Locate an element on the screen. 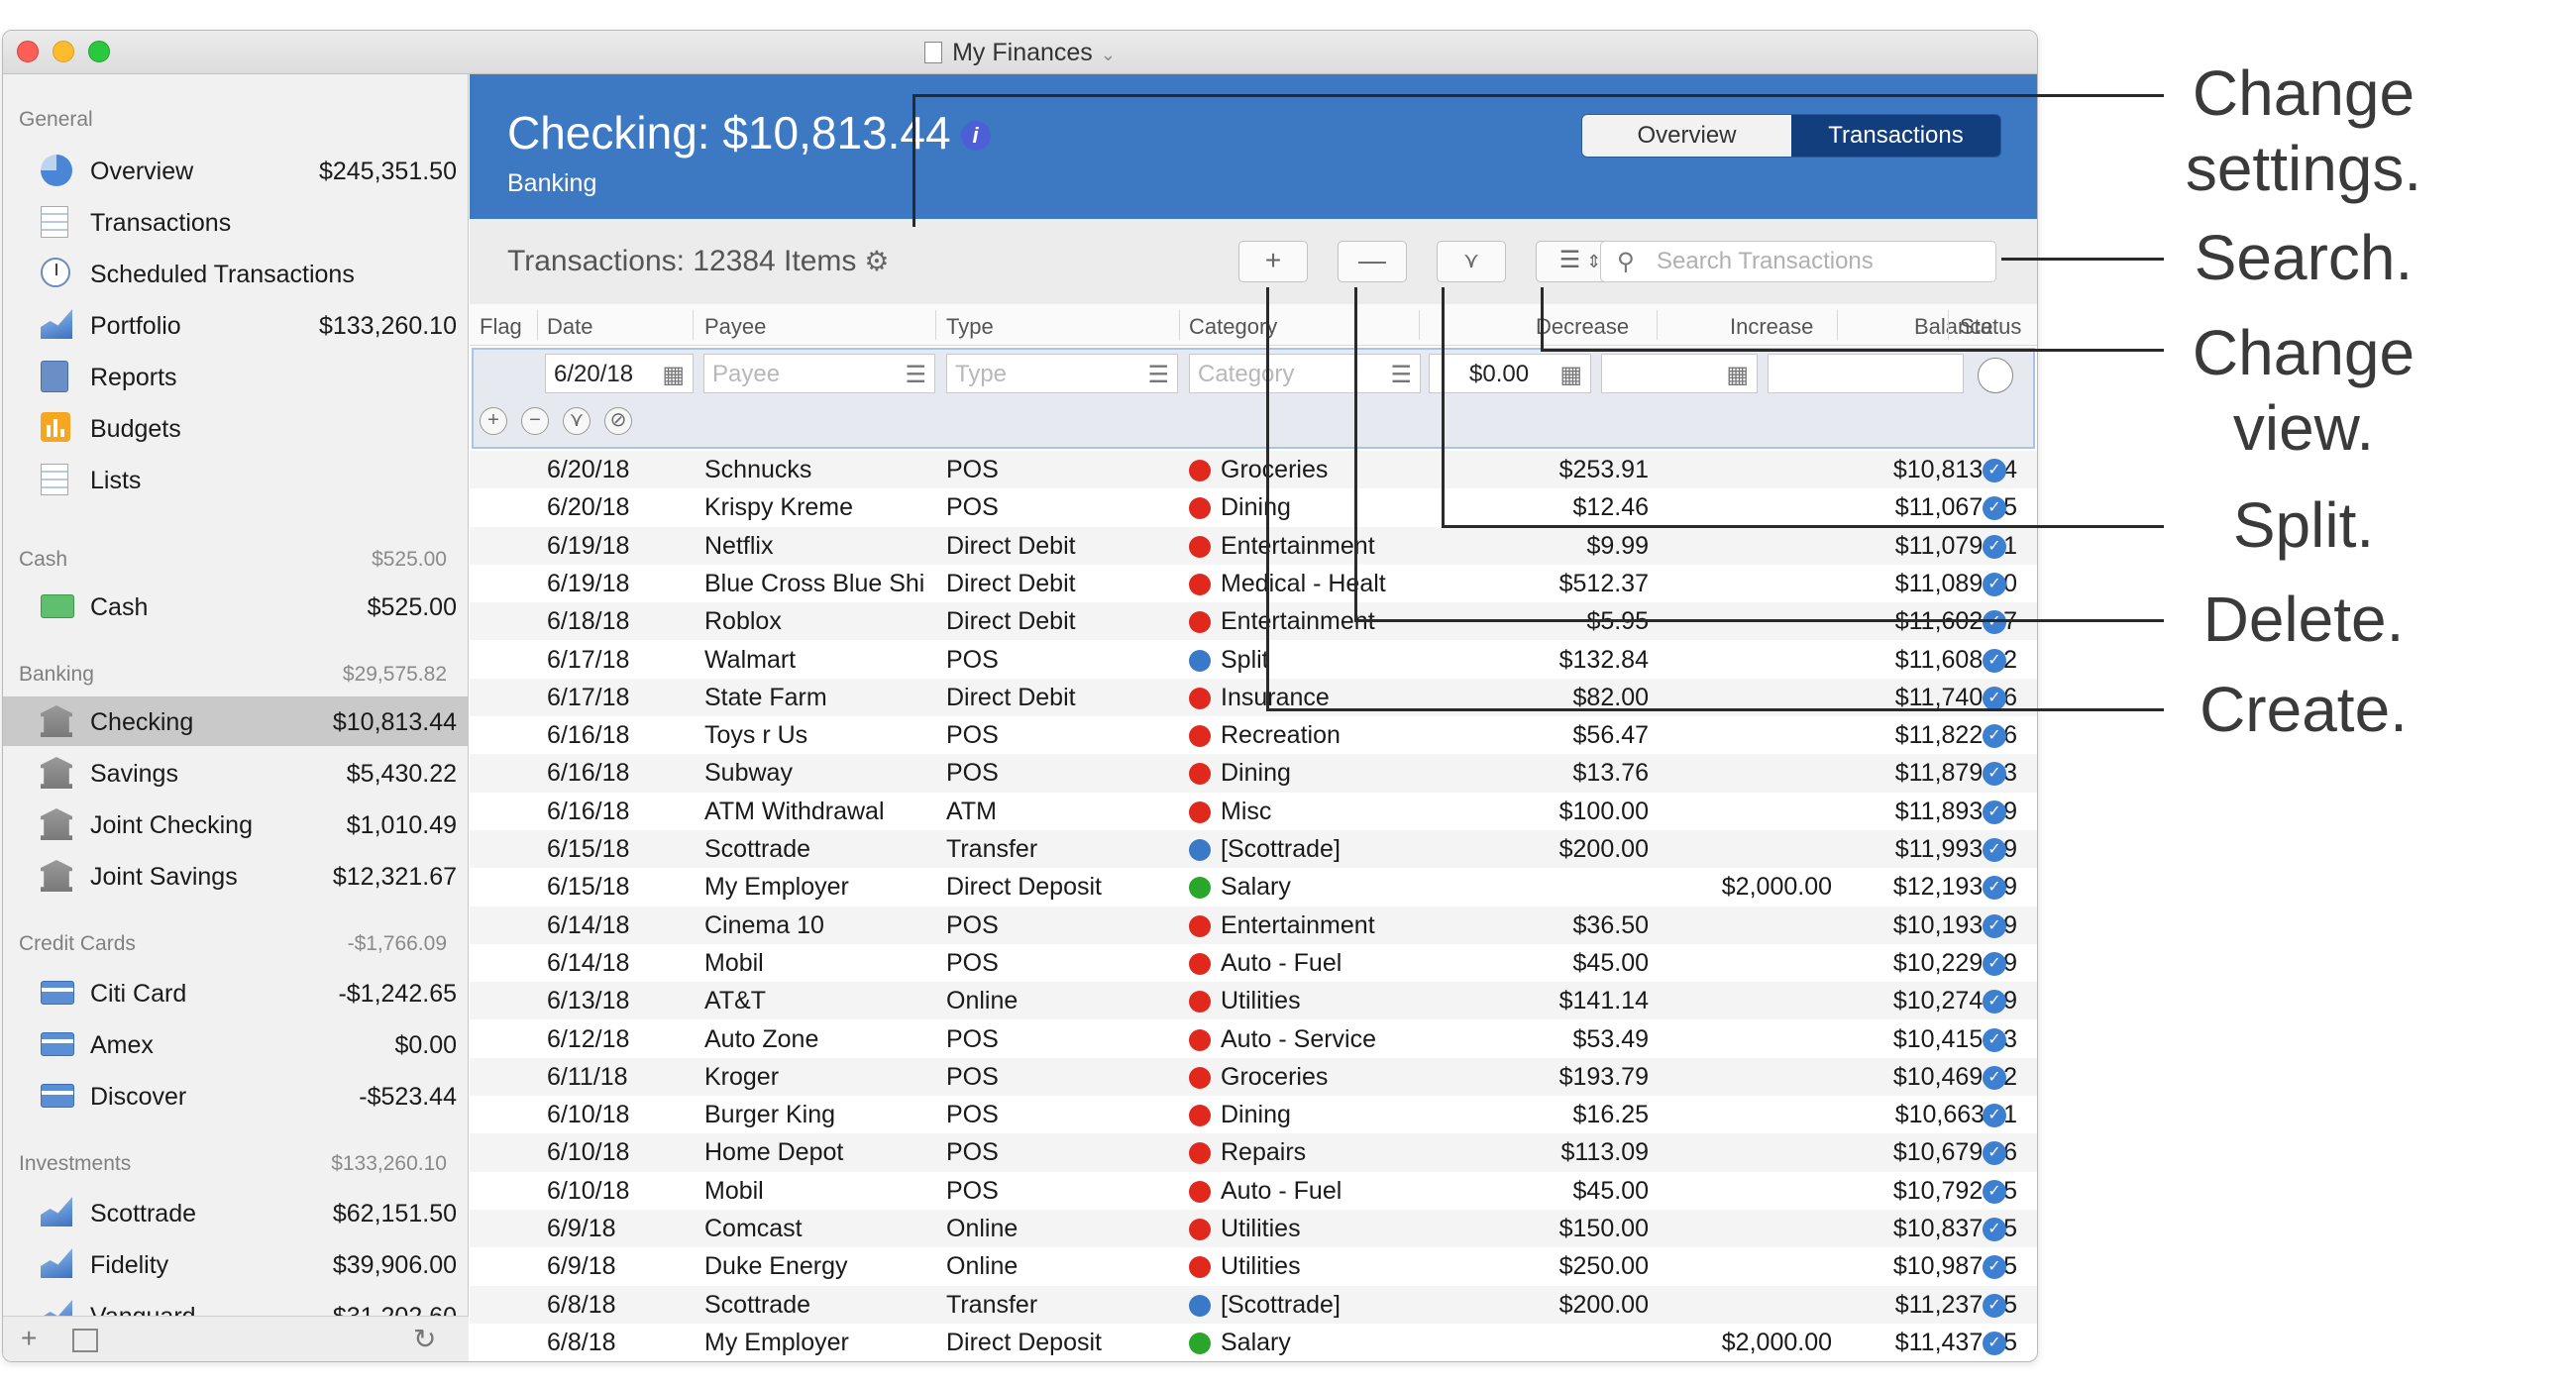  col-category: Category is located at coordinates (1233, 327).